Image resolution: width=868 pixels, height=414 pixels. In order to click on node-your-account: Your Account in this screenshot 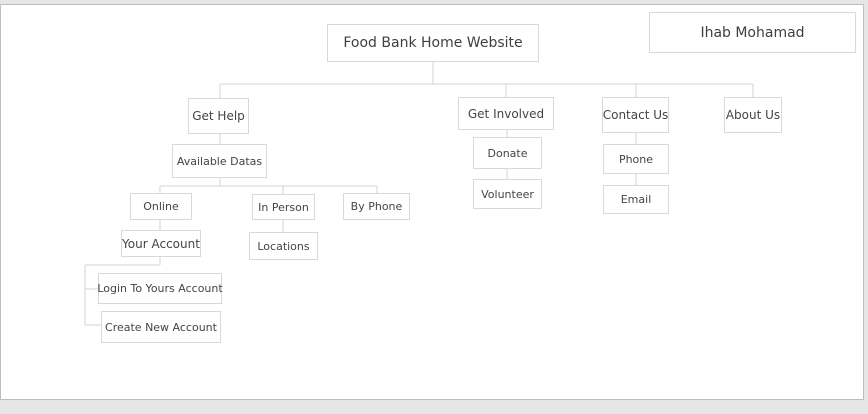, I will do `click(161, 243)`.